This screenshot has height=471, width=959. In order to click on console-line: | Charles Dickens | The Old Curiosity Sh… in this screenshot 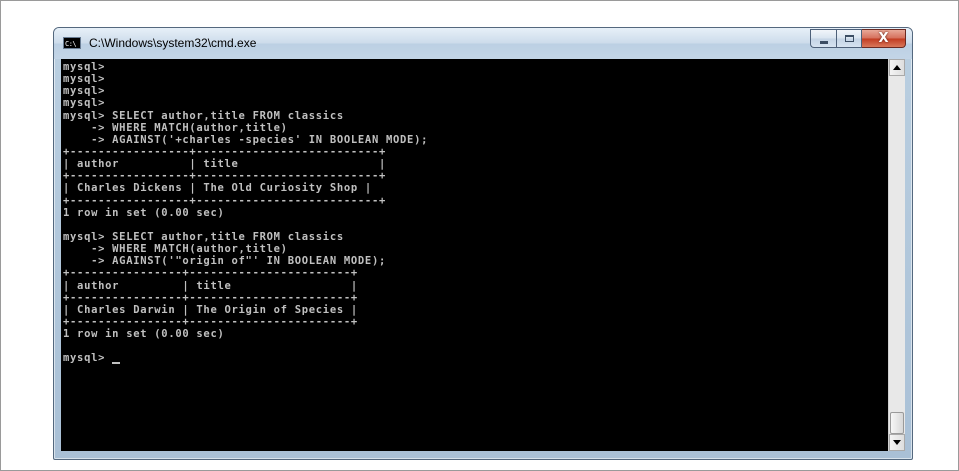, I will do `click(217, 188)`.